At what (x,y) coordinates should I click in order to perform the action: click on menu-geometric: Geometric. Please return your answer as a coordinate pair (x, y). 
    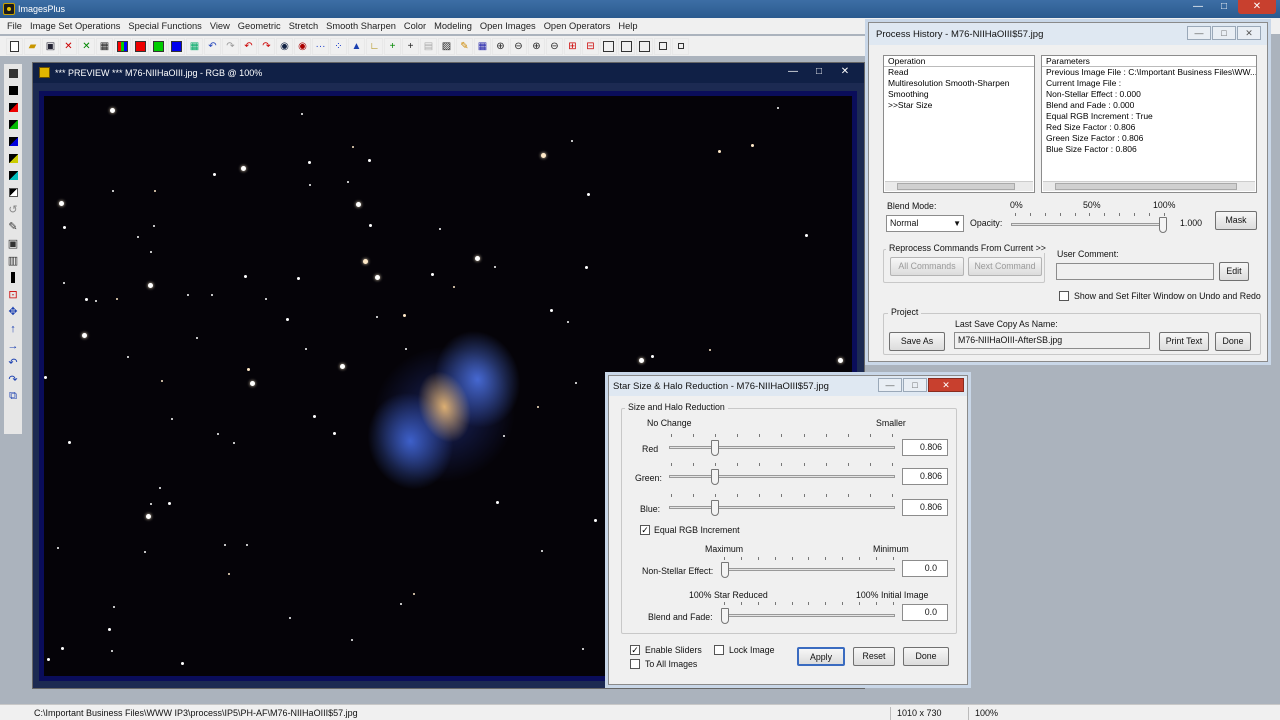
    Looking at the image, I should click on (259, 26).